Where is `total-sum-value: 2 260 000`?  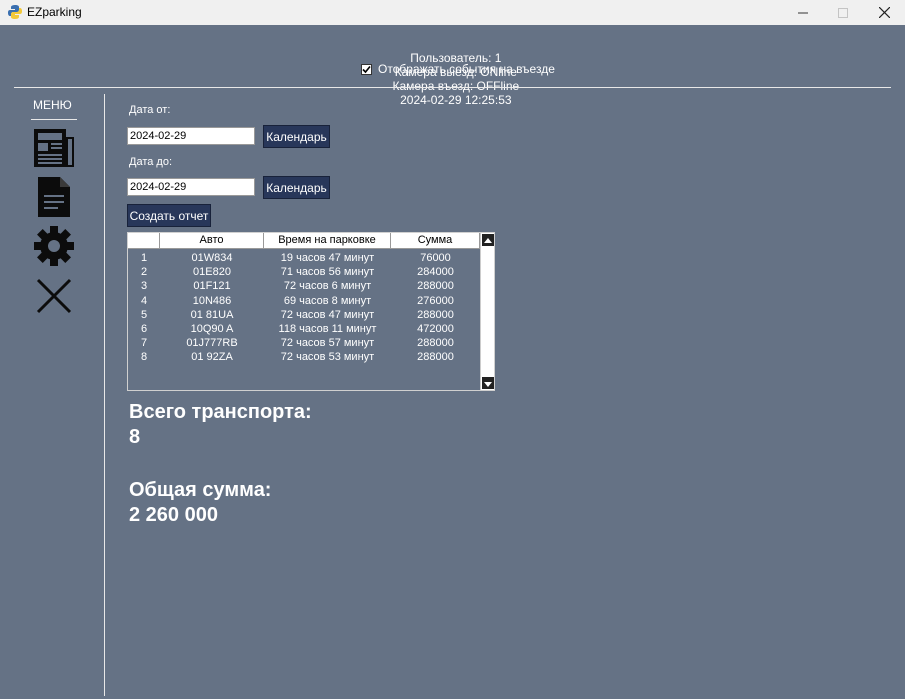
total-sum-value: 2 260 000 is located at coordinates (173, 515).